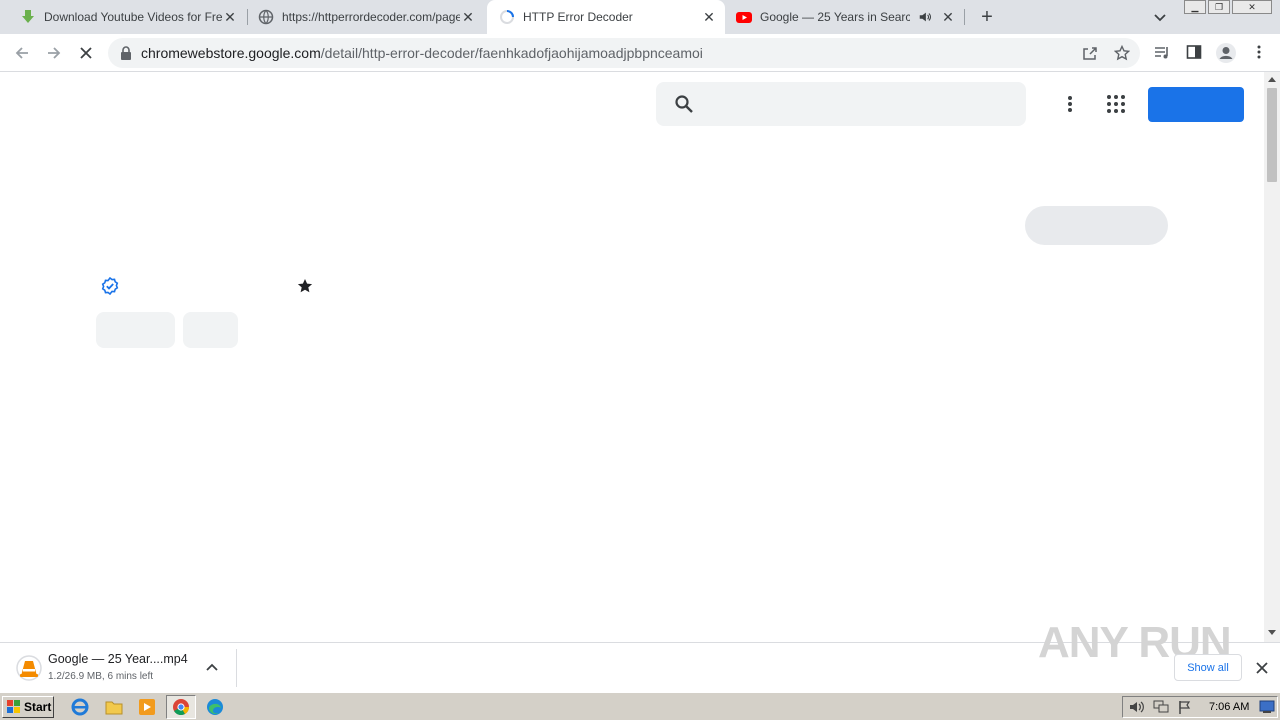  What do you see at coordinates (640, 706) in the screenshot?
I see `windows-taskbar: Start 7:06 AM` at bounding box center [640, 706].